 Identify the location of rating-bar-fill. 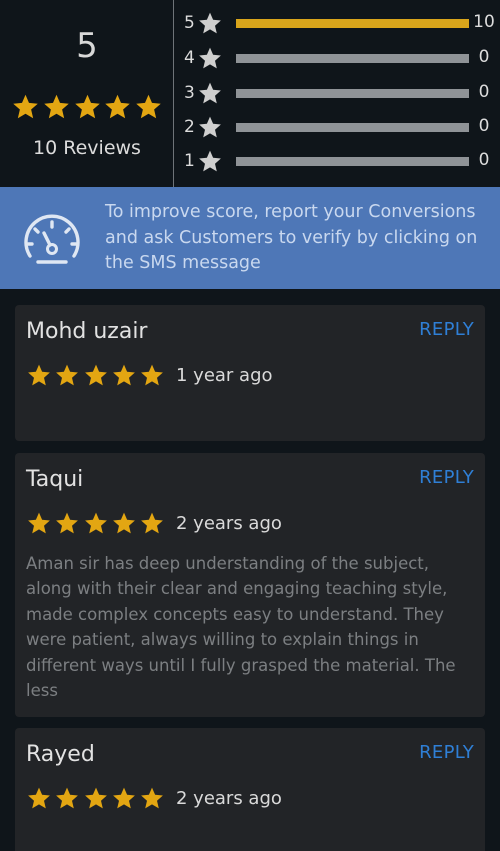
(352, 23).